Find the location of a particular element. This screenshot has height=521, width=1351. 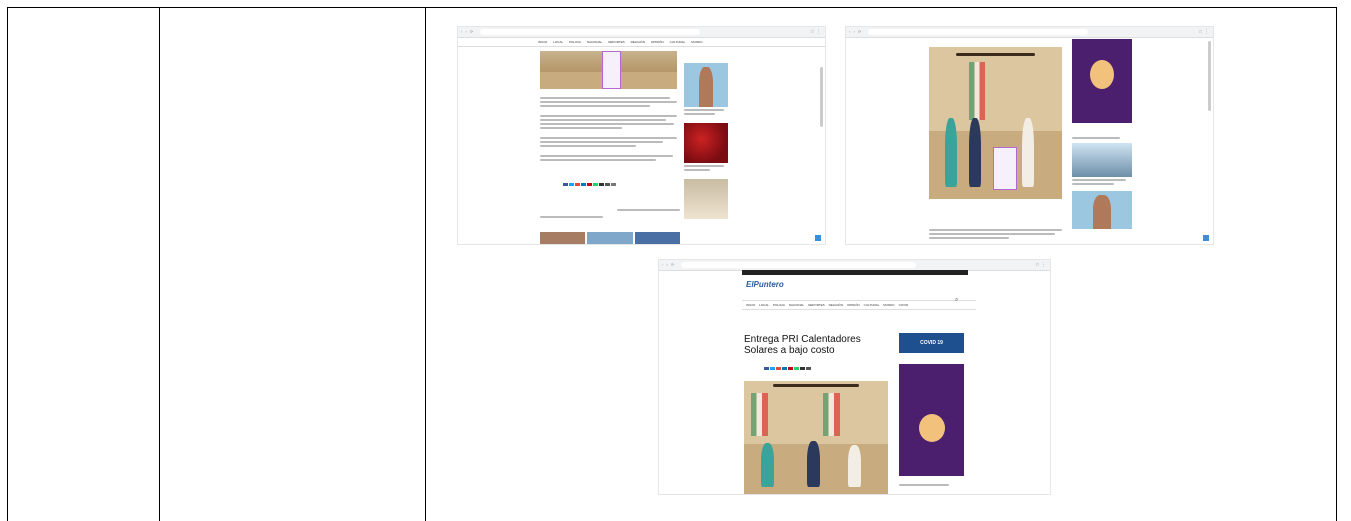

table-right-border is located at coordinates (1336, 264).